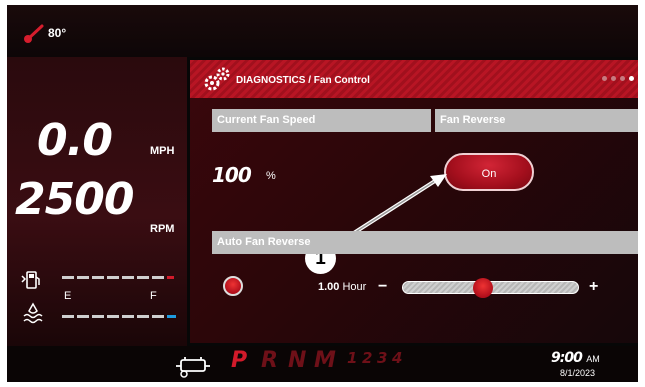 The image size is (645, 387). What do you see at coordinates (414, 79) in the screenshot?
I see `panel-header: DIAGNOSTICS / Fan Control` at bounding box center [414, 79].